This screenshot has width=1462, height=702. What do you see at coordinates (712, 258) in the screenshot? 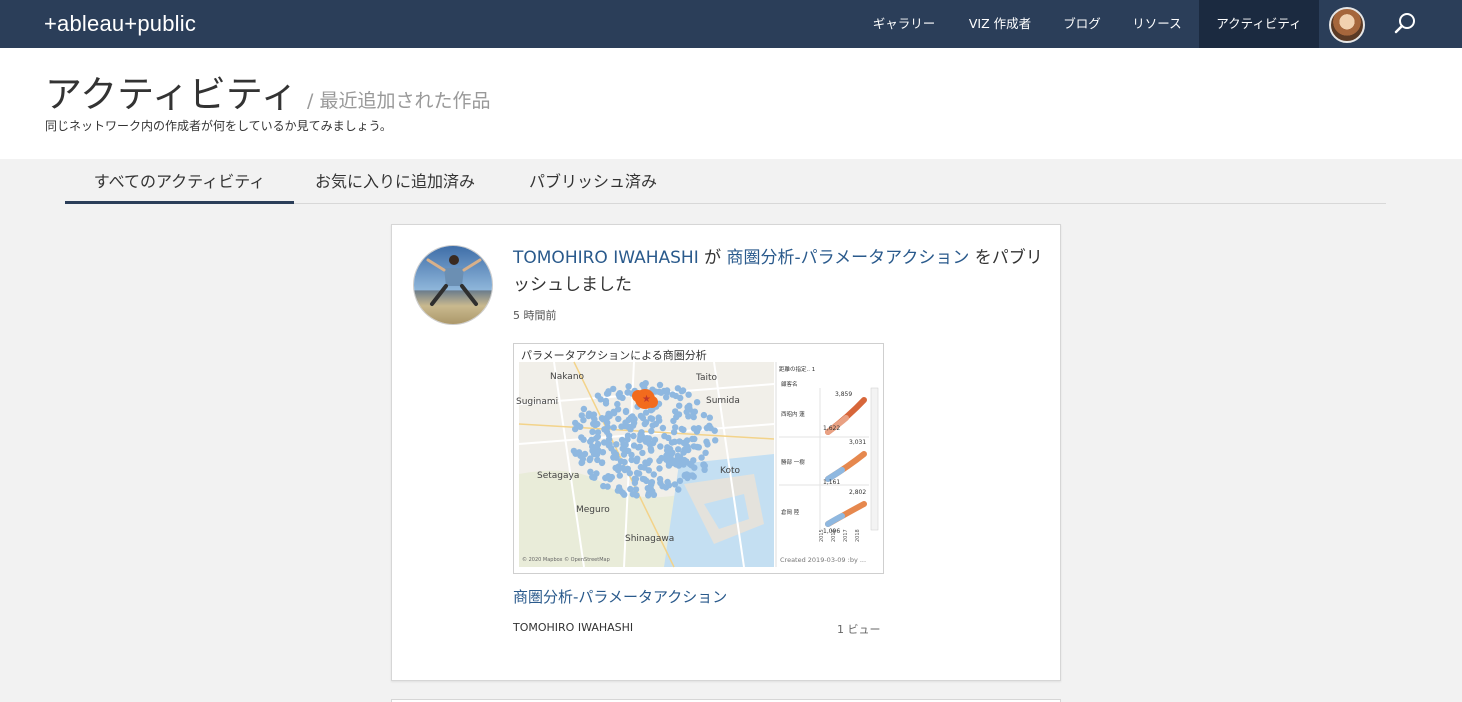
I see `connector-text: が` at bounding box center [712, 258].